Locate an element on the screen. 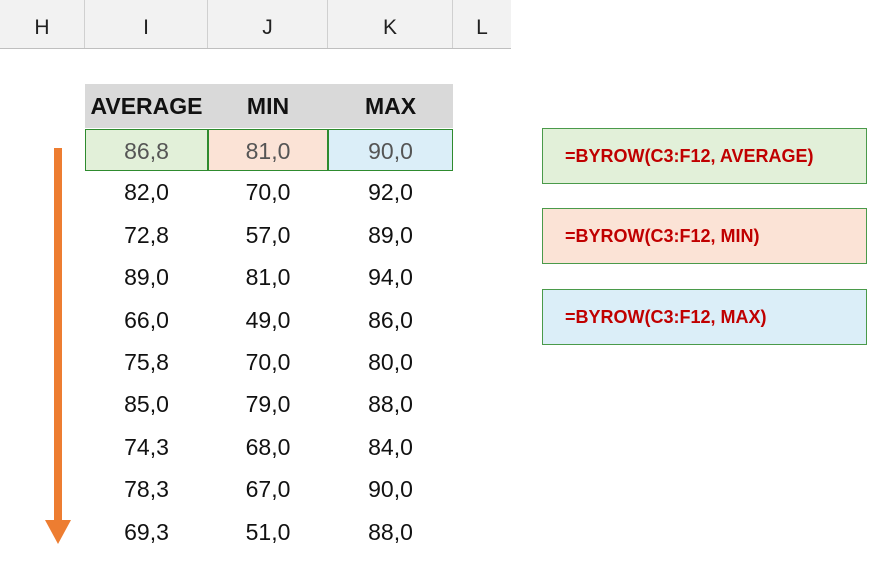 Image resolution: width=879 pixels, height=562 pixels. cell-average: 75,8 is located at coordinates (146, 362).